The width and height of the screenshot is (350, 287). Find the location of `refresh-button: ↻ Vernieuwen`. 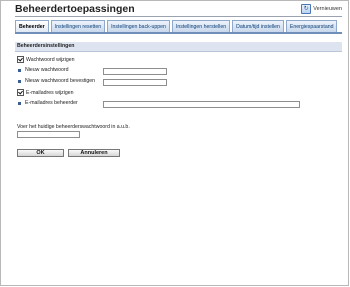

refresh-button: ↻ Vernieuwen is located at coordinates (321, 9).